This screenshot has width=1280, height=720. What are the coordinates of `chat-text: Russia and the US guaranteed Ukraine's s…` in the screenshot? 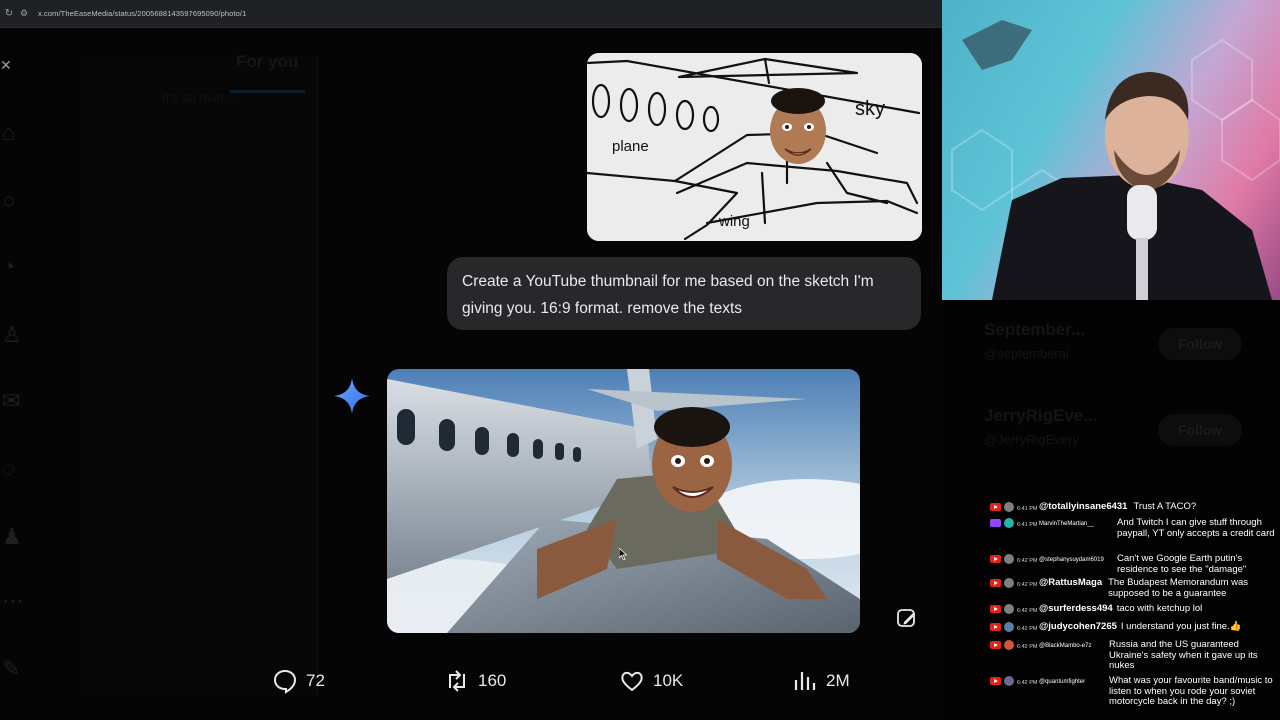 It's located at (1183, 655).